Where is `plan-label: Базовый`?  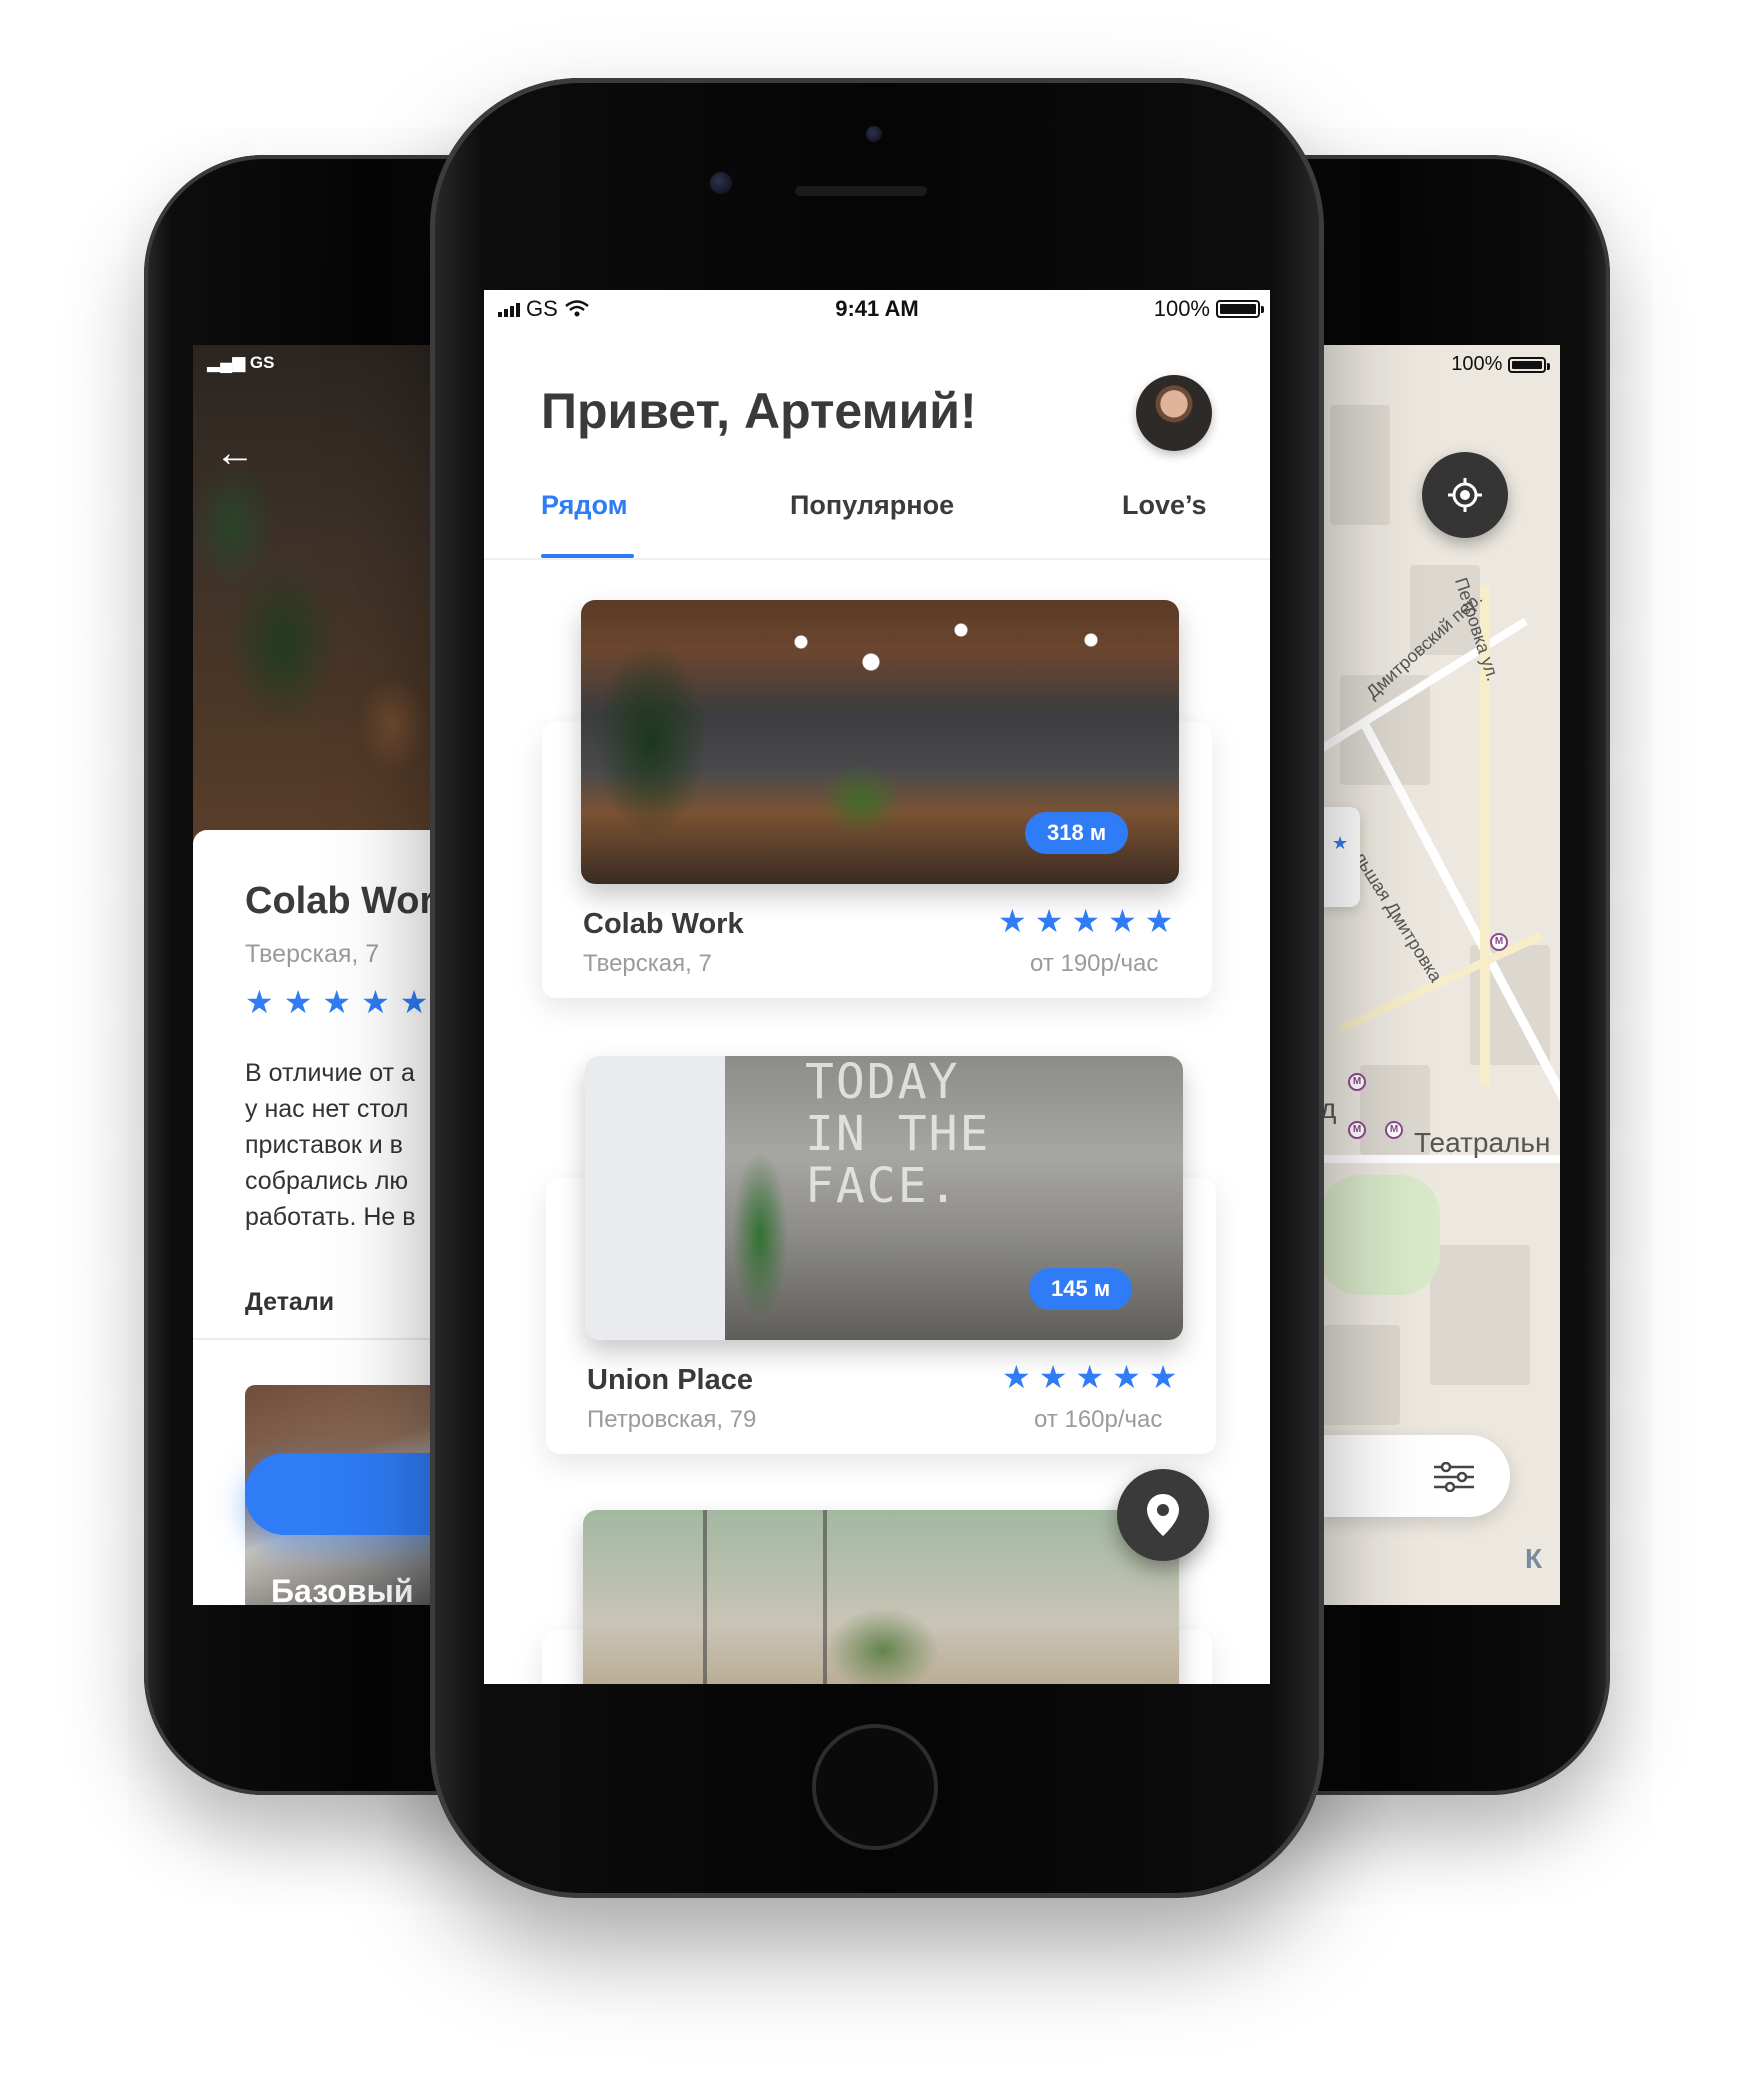 plan-label: Базовый is located at coordinates (342, 1589).